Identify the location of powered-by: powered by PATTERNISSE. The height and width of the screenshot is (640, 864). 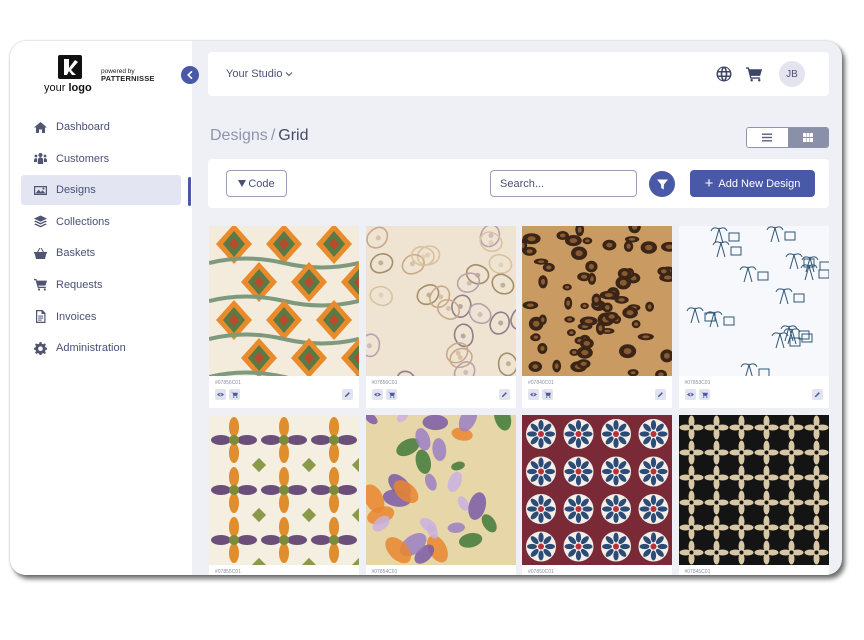
(128, 75).